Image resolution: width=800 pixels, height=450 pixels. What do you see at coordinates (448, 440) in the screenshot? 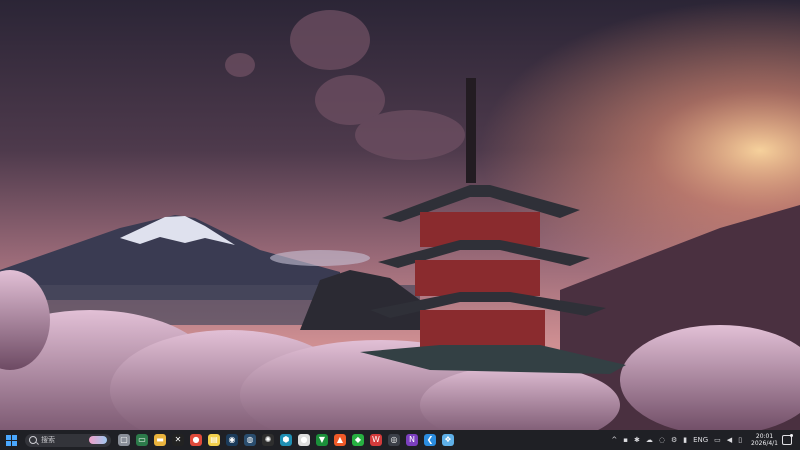
I see `copilot-icon: ❖` at bounding box center [448, 440].